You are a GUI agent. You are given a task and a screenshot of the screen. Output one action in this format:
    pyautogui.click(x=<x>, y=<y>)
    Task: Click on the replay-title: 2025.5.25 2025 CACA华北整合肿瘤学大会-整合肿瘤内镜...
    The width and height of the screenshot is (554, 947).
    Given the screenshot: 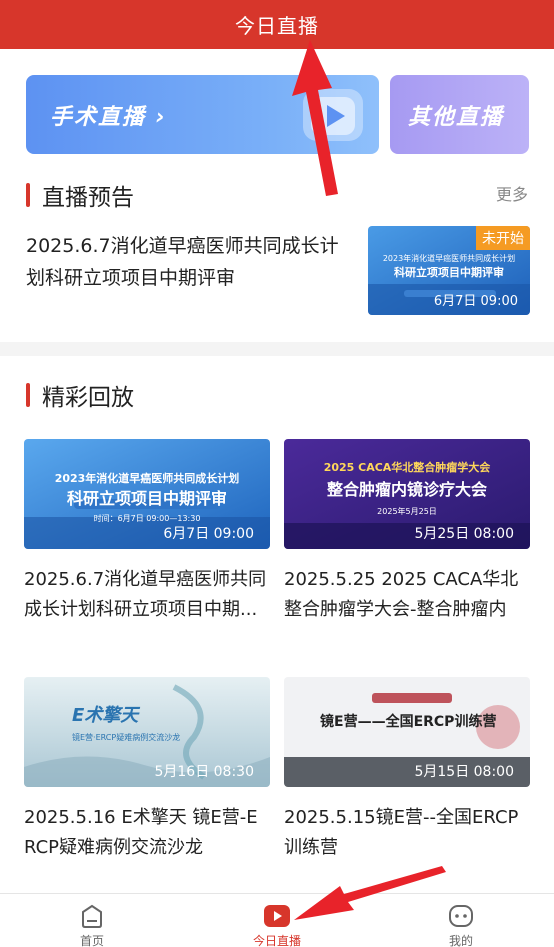 What is the action you would take?
    pyautogui.click(x=401, y=594)
    